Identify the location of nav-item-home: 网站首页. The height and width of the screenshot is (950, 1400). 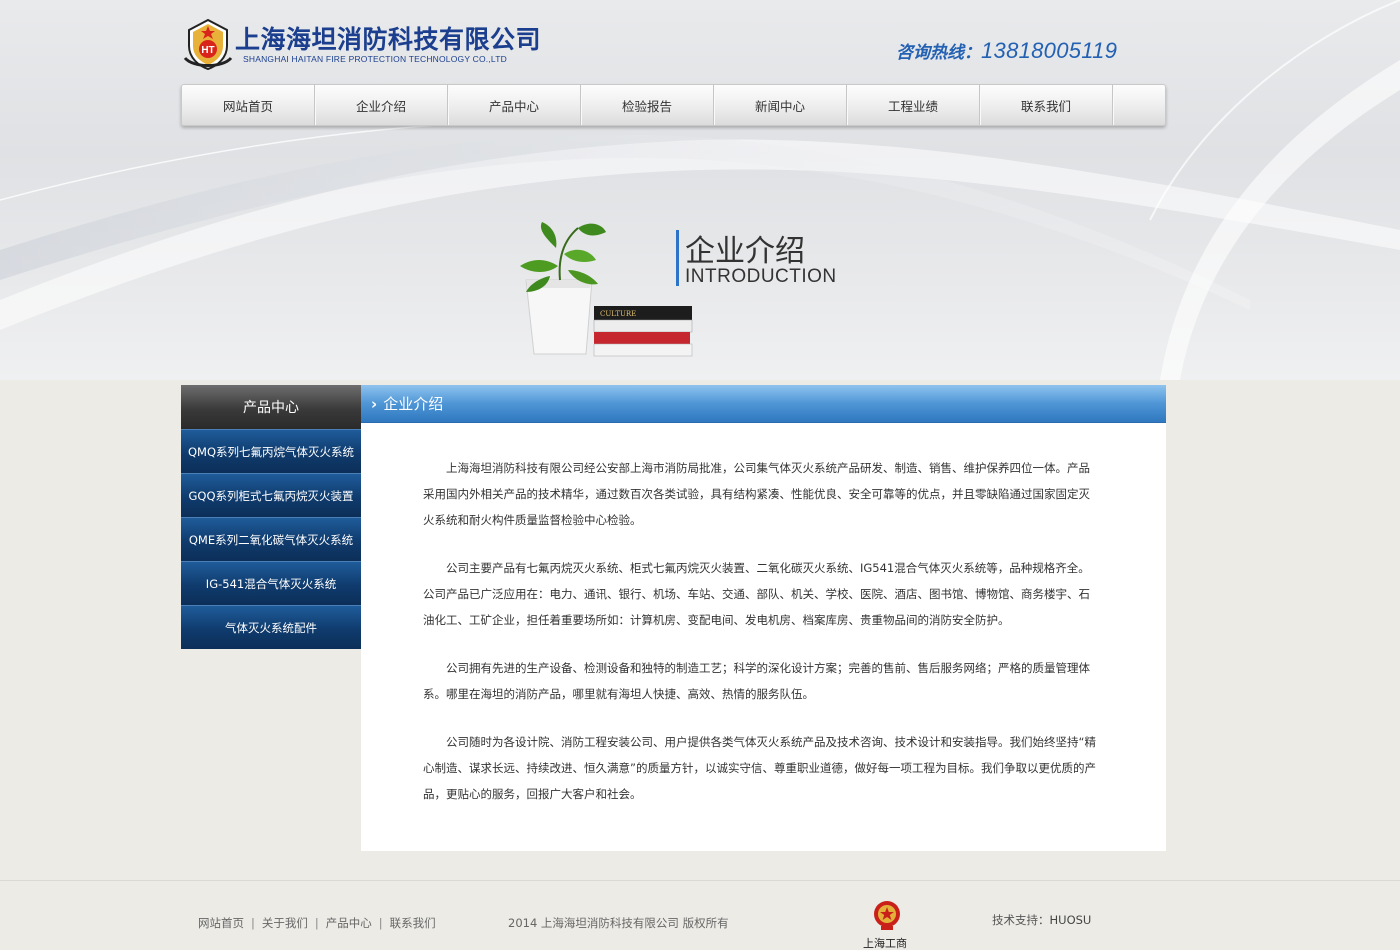
(248, 105).